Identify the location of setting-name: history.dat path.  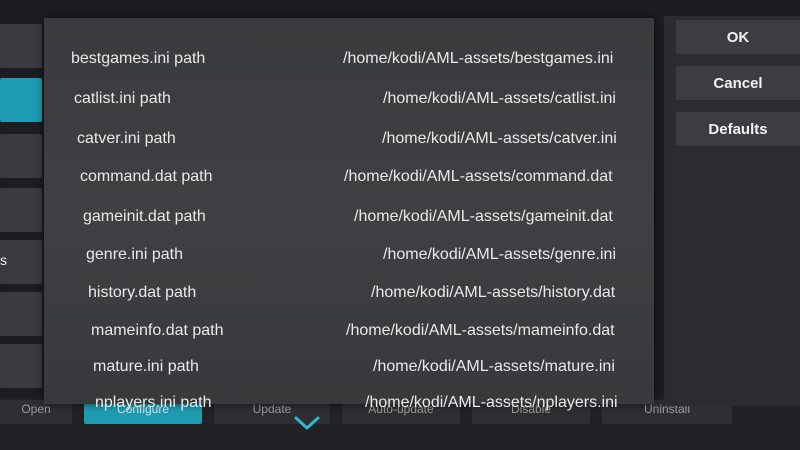
(142, 292).